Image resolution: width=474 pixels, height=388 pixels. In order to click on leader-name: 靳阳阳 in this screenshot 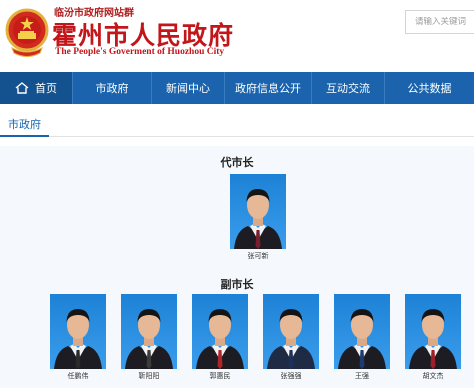, I will do `click(149, 376)`.